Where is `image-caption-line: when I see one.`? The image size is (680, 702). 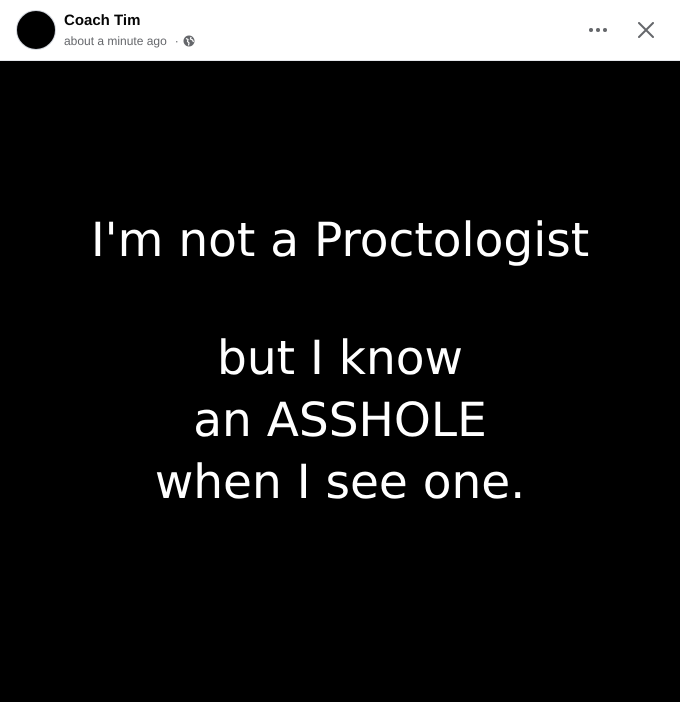
image-caption-line: when I see one. is located at coordinates (340, 483).